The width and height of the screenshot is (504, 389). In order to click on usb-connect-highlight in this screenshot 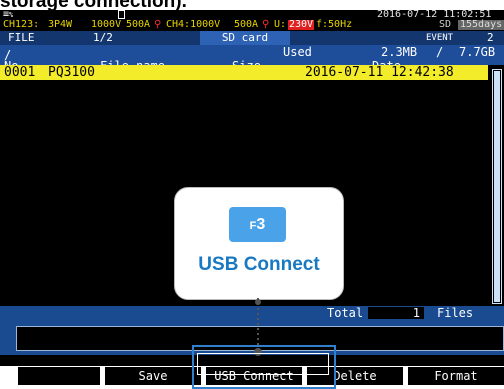, I will do `click(264, 367)`.